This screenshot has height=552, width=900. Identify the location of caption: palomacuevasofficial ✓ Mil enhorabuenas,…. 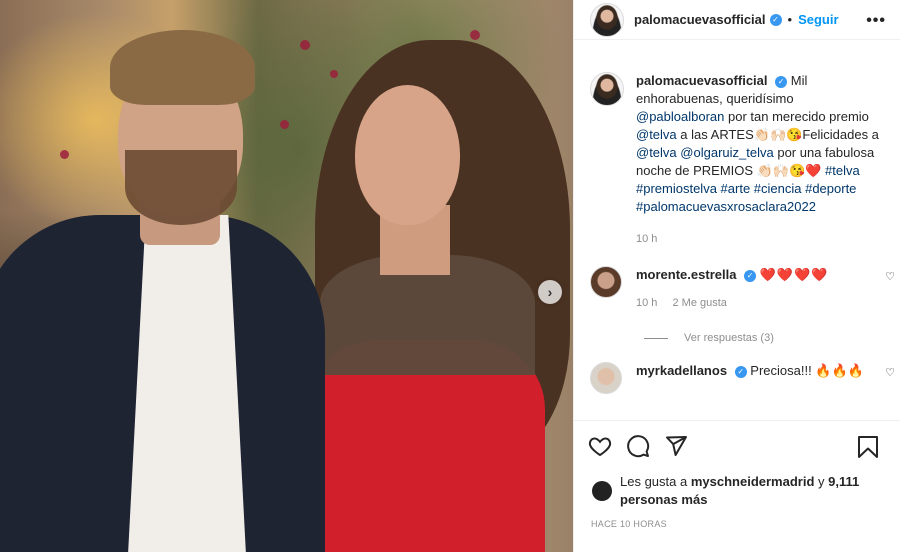
(737, 151).